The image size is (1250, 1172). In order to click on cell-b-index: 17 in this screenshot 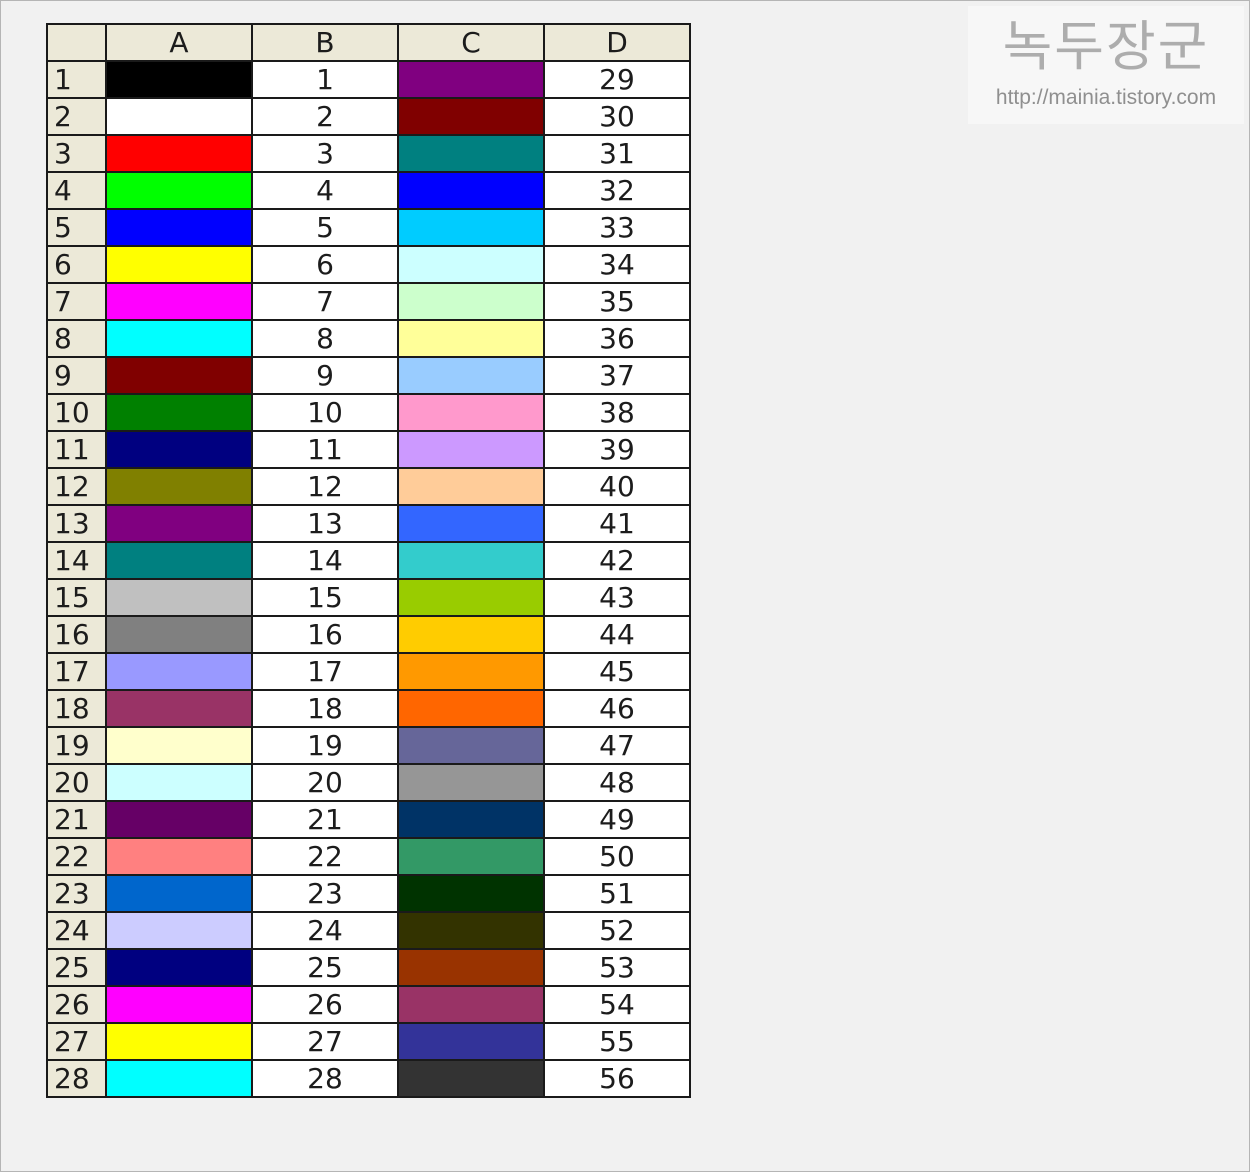, I will do `click(325, 671)`.